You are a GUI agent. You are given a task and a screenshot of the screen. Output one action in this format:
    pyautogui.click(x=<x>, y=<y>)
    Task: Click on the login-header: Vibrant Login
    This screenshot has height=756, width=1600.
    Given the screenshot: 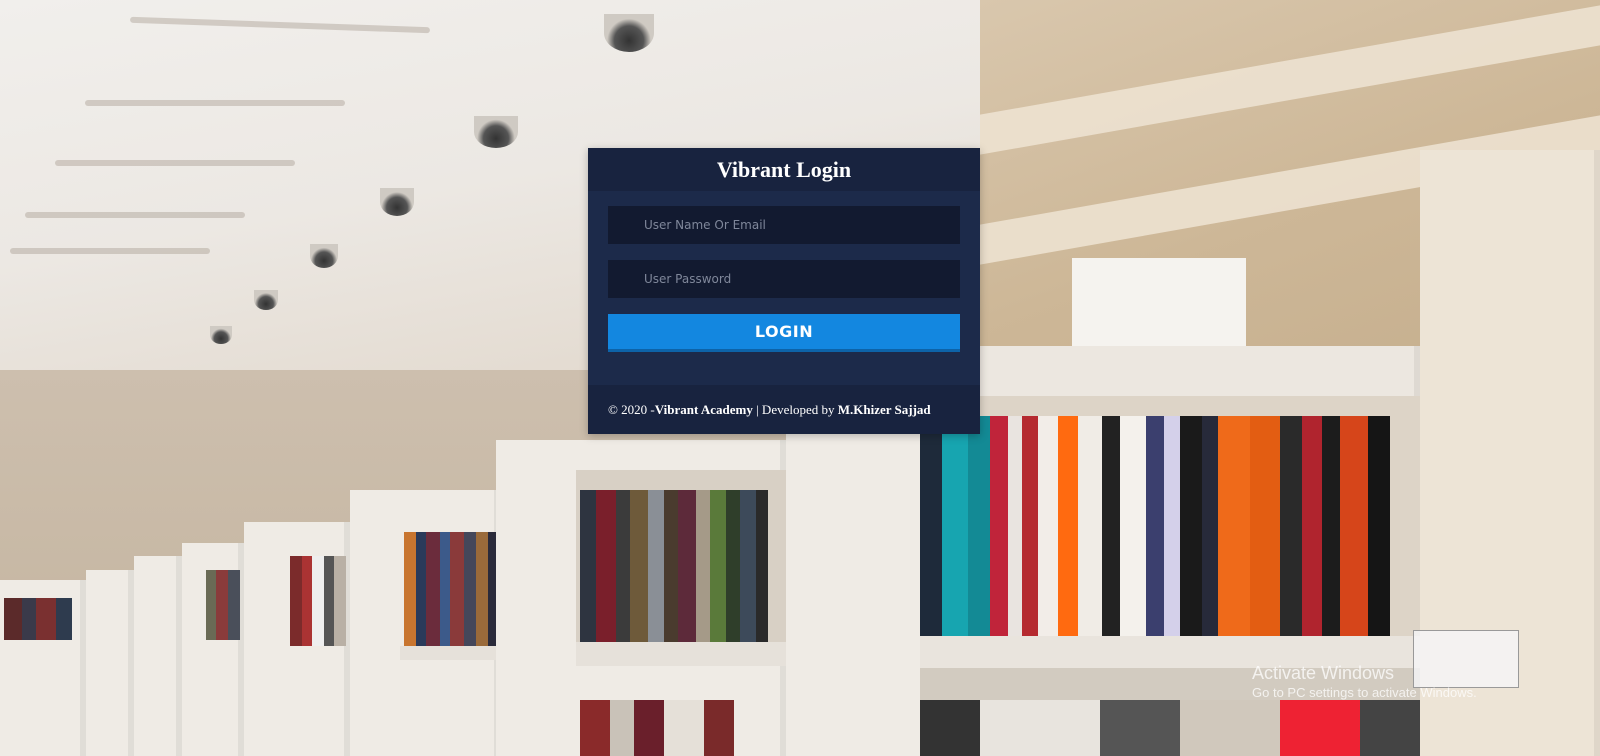 What is the action you would take?
    pyautogui.click(x=784, y=169)
    